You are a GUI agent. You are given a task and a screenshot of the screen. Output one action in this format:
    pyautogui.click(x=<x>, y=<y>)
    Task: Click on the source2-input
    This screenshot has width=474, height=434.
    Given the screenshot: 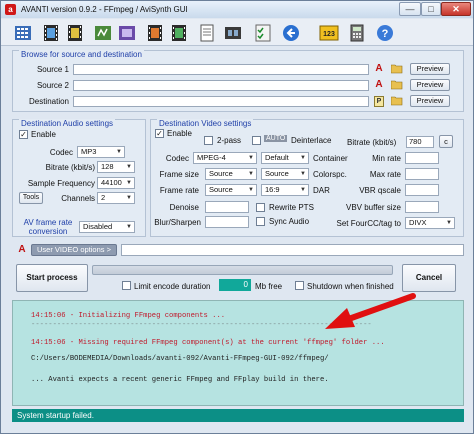 What is the action you would take?
    pyautogui.click(x=221, y=85)
    